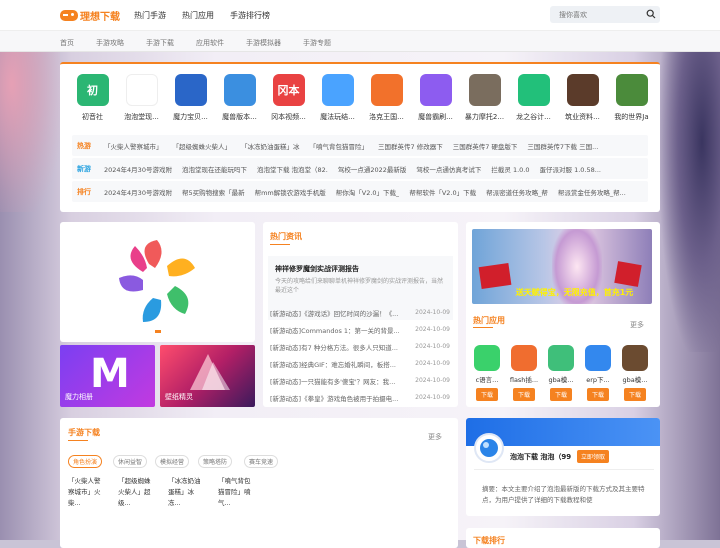 The height and width of the screenshot is (548, 720). Describe the element at coordinates (130, 461) in the screenshot. I see `category-tab: 休闲益智` at that location.